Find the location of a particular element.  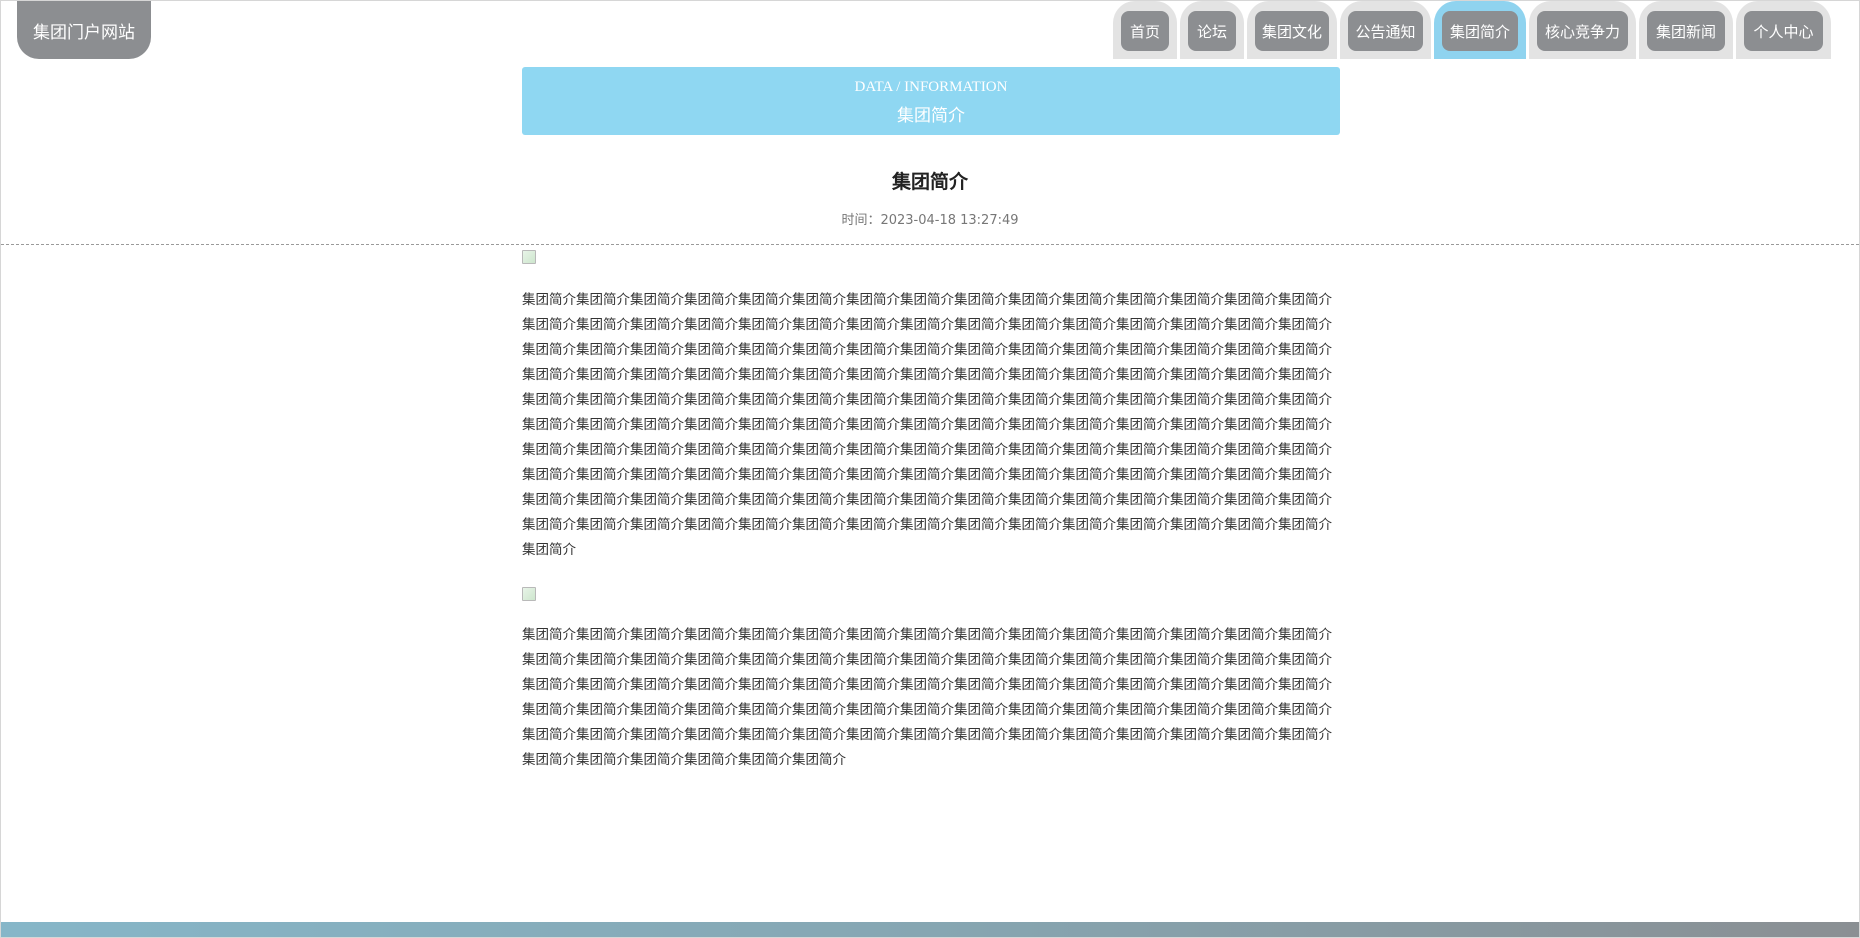

footer-bar is located at coordinates (930, 929).